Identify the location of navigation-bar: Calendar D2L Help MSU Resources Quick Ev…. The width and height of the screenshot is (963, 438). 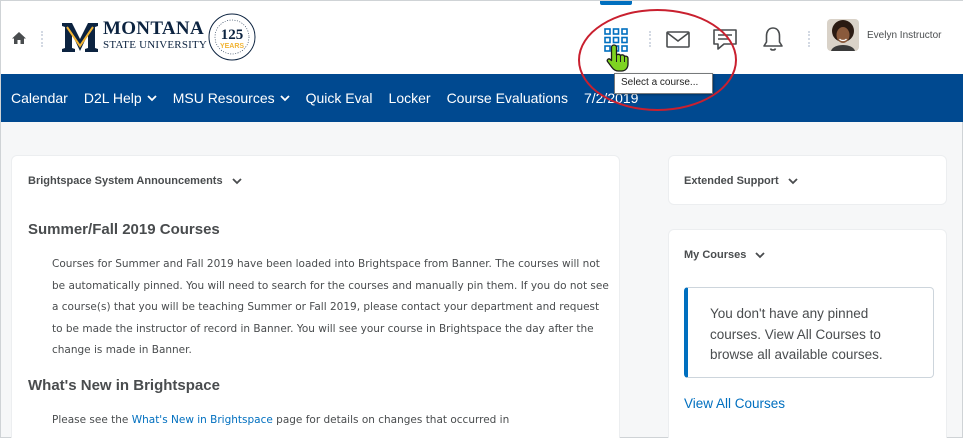
(482, 98).